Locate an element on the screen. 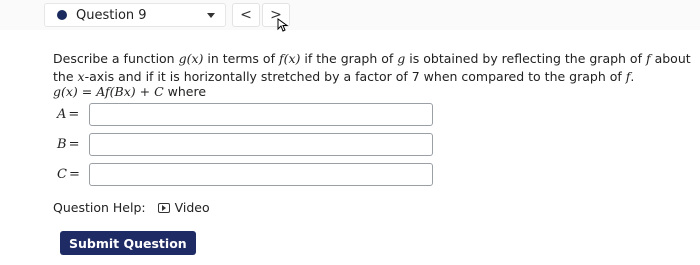 This screenshot has width=700, height=265. where-text: where is located at coordinates (185, 91).